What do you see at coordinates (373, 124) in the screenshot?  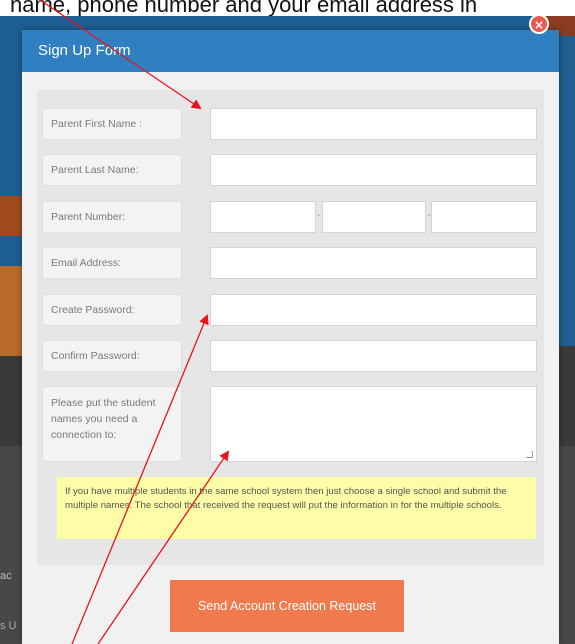 I see `first-name-input` at bounding box center [373, 124].